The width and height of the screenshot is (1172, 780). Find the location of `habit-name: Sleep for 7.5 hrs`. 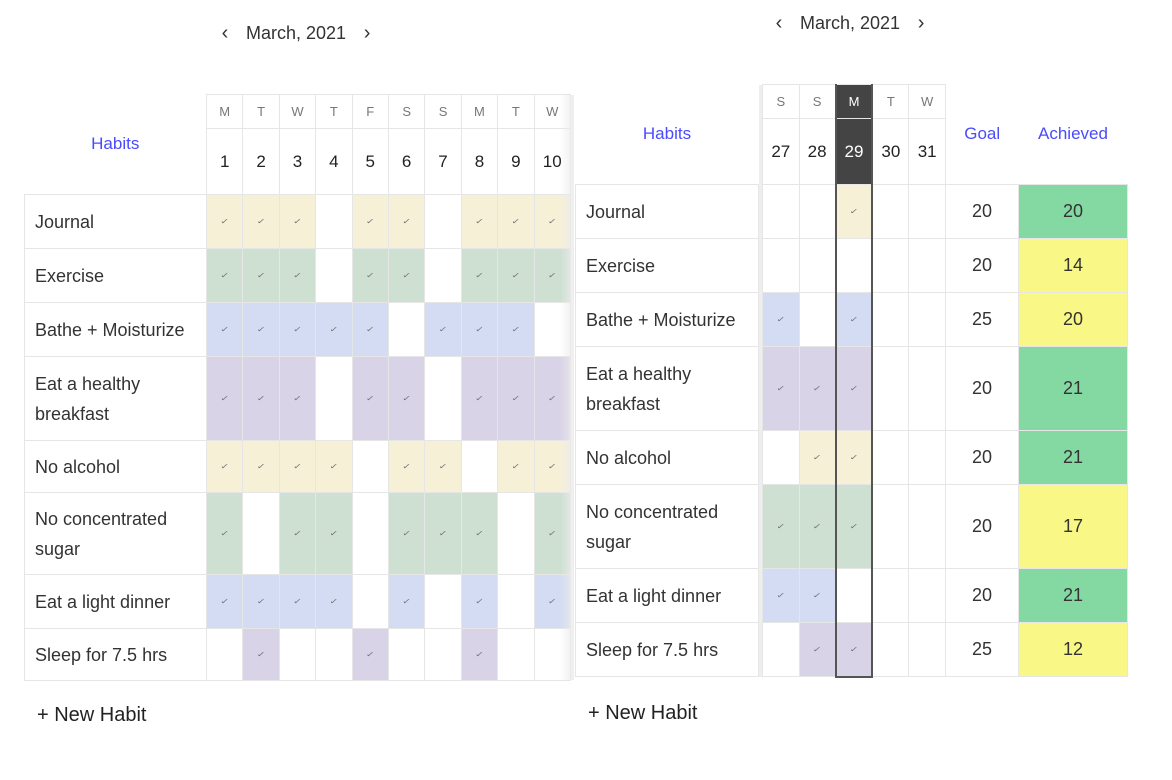

habit-name: Sleep for 7.5 hrs is located at coordinates (115, 654).